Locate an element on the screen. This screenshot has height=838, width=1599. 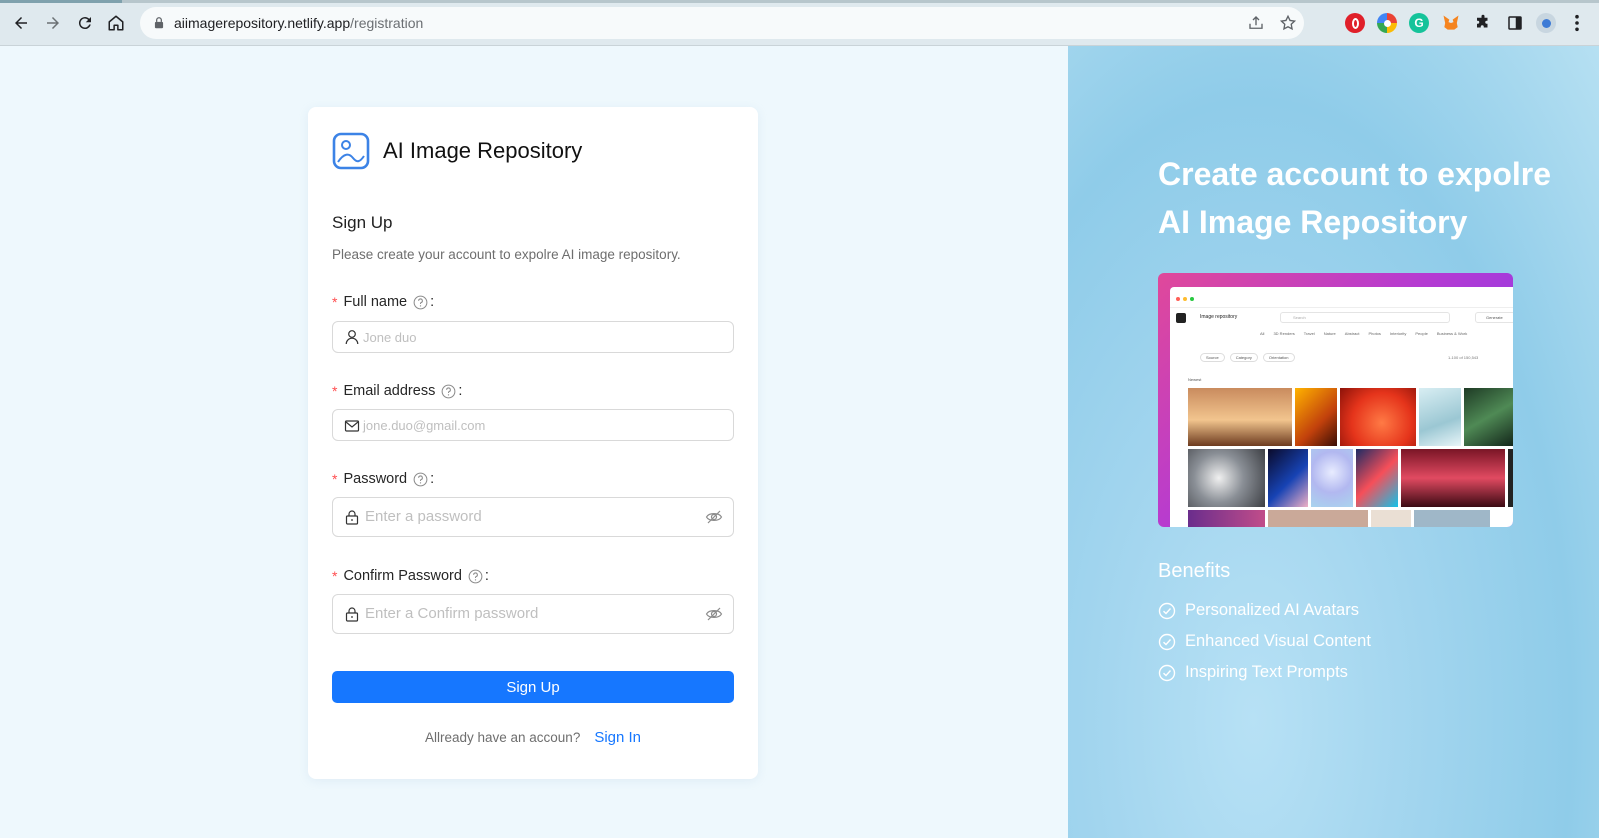
signup-button: Sign Up is located at coordinates (533, 687).